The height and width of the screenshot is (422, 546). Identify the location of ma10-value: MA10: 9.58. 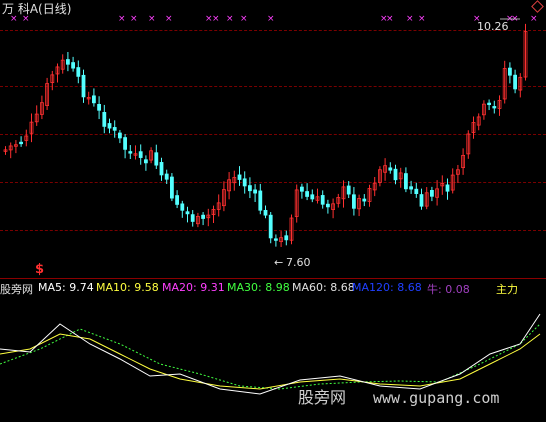
(127, 287).